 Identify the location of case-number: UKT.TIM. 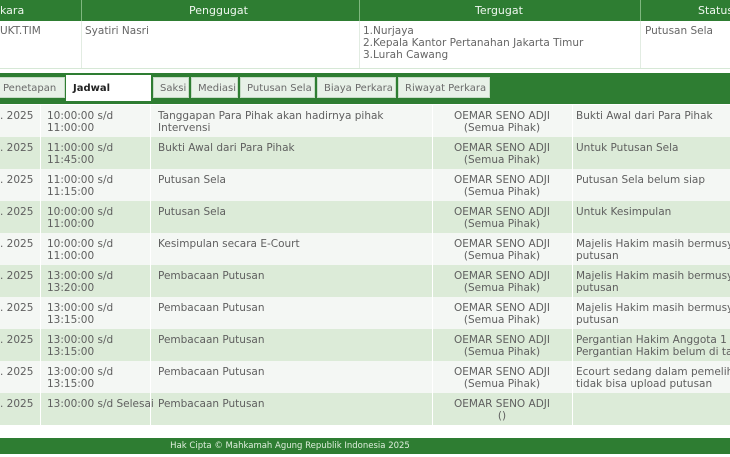
(20, 31).